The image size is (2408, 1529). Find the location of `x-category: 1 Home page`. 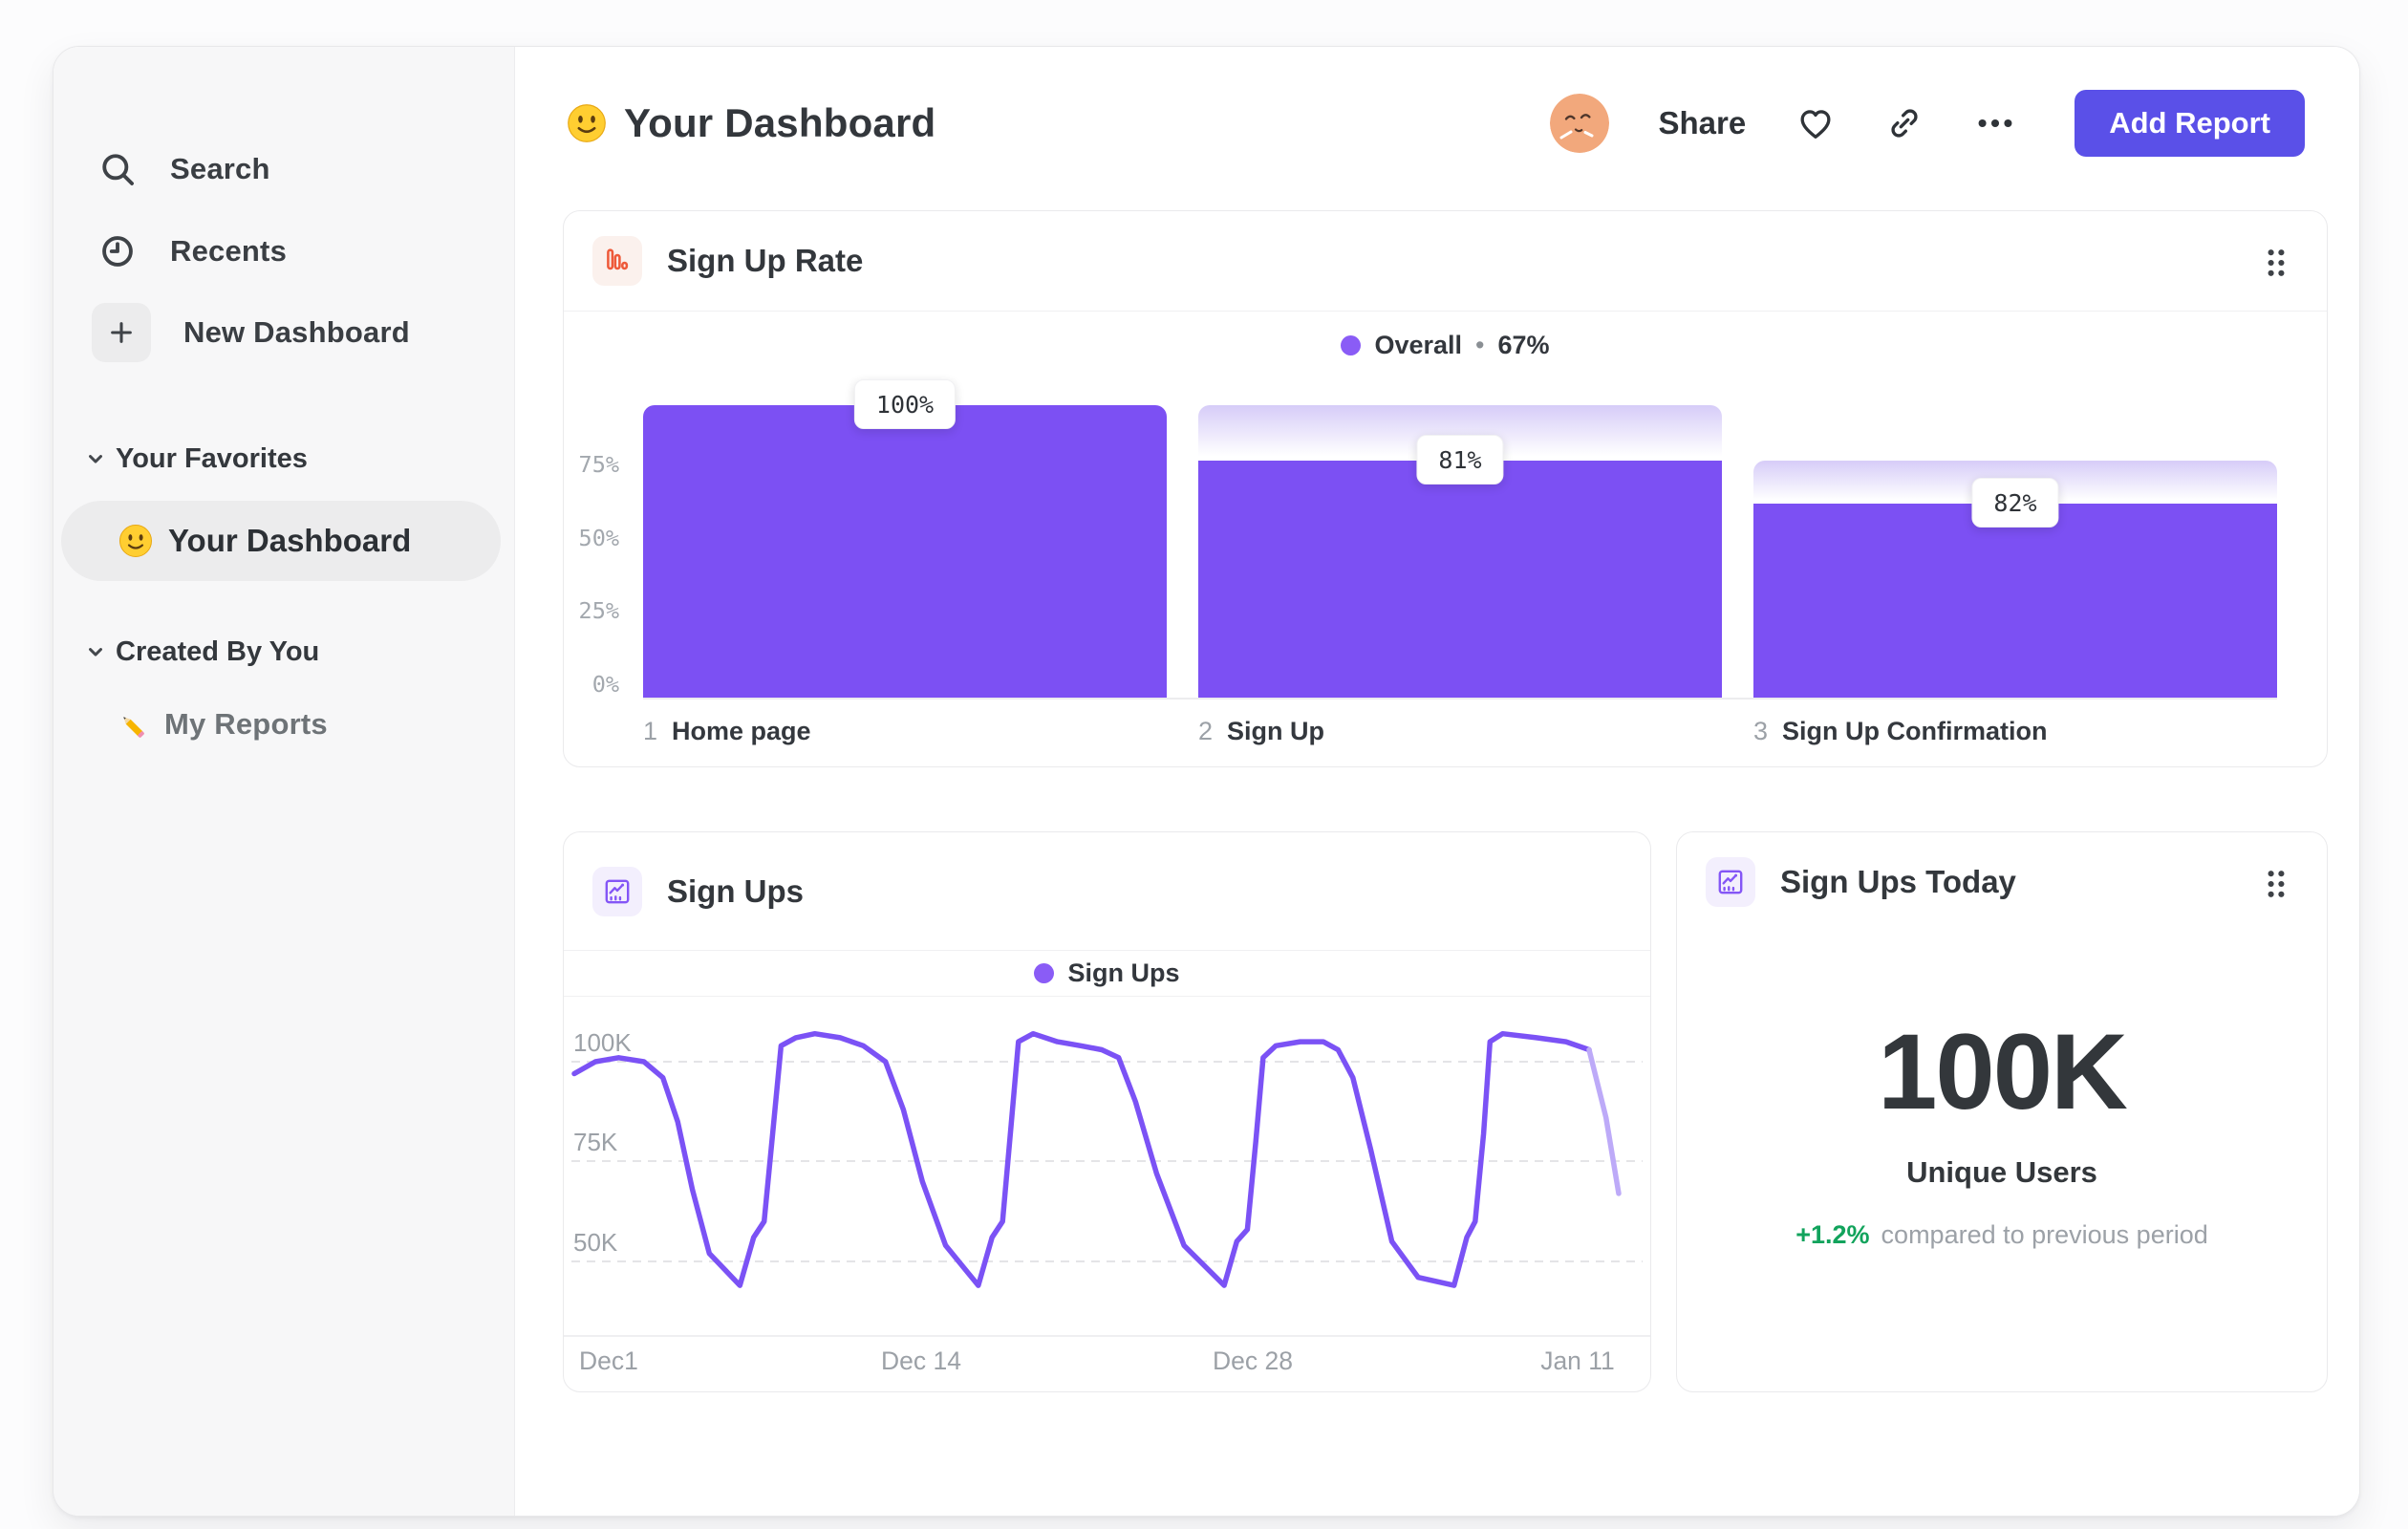

x-category: 1 Home page is located at coordinates (727, 731).